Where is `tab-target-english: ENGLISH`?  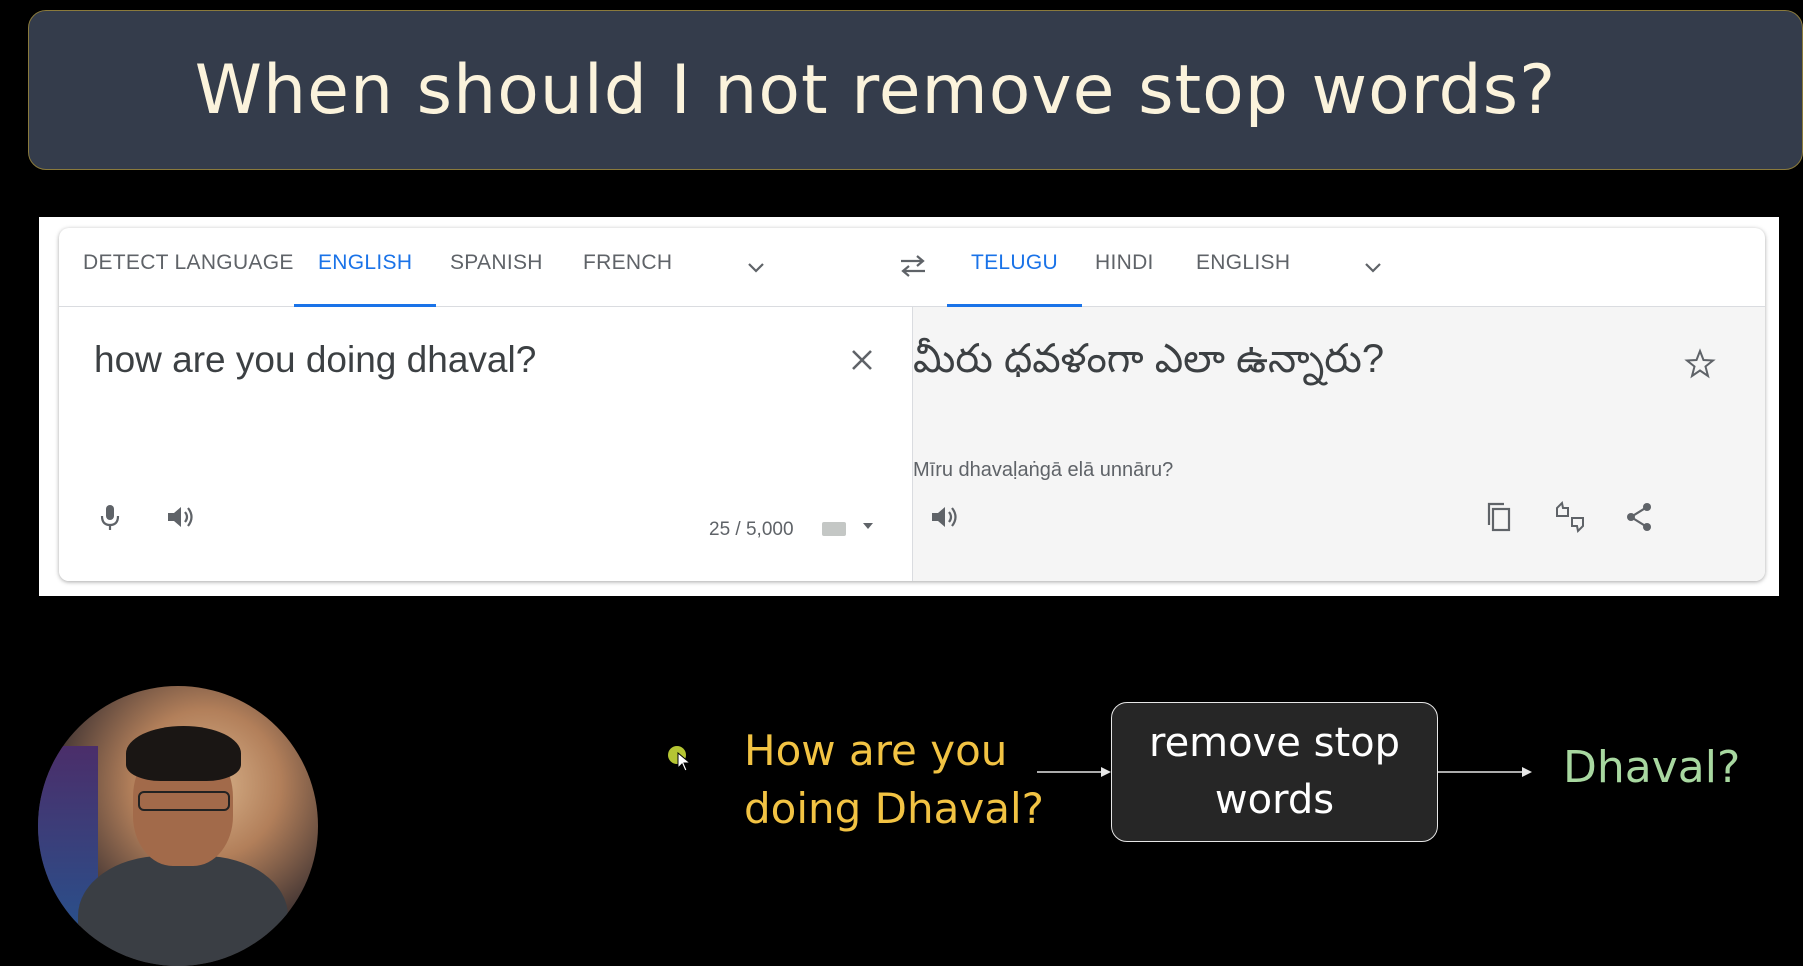 tab-target-english: ENGLISH is located at coordinates (1243, 267).